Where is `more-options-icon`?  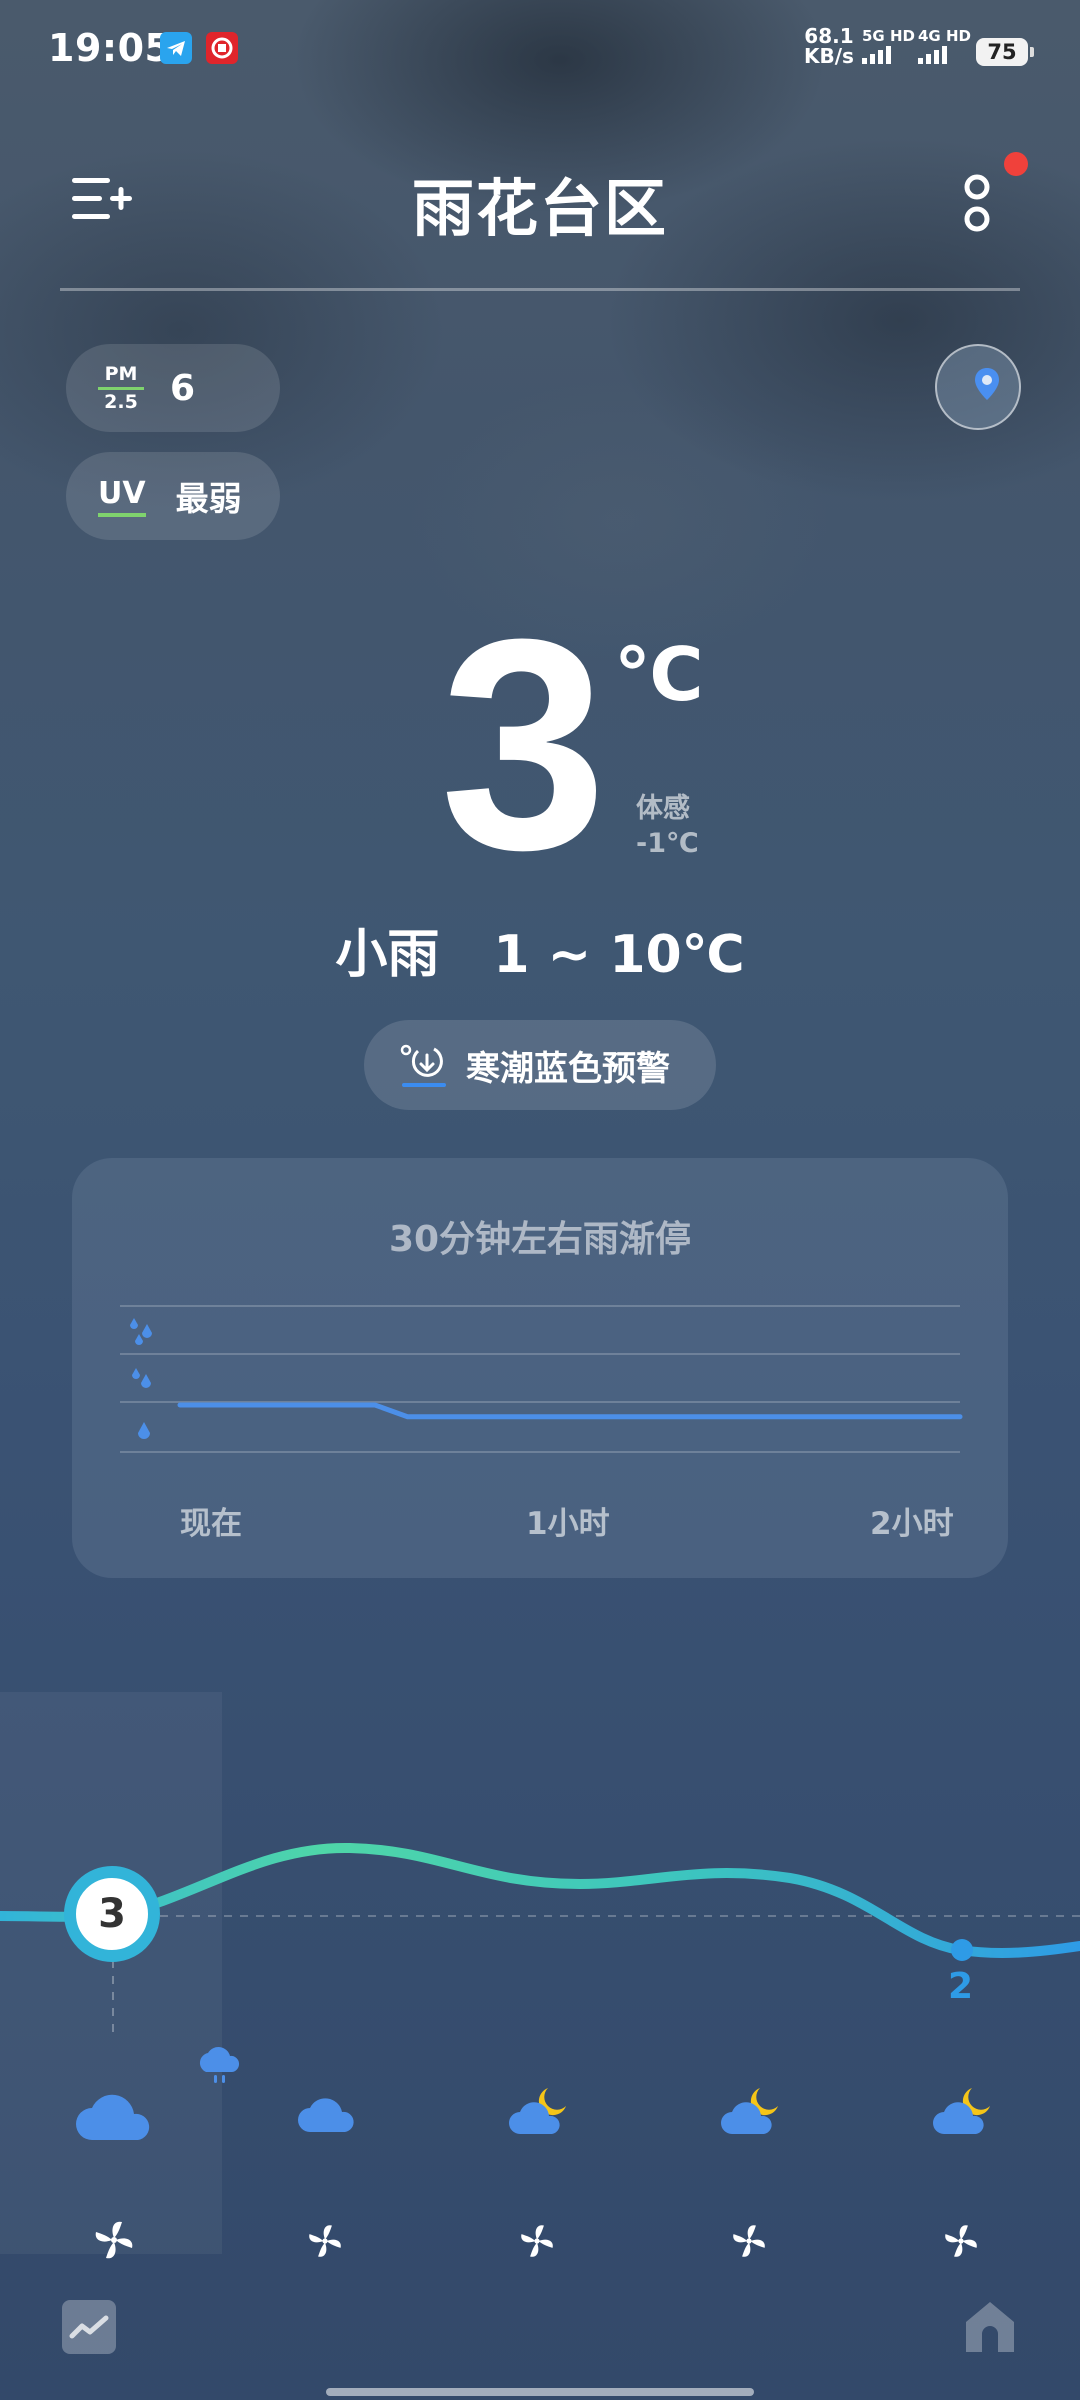
more-options-icon is located at coordinates (977, 203).